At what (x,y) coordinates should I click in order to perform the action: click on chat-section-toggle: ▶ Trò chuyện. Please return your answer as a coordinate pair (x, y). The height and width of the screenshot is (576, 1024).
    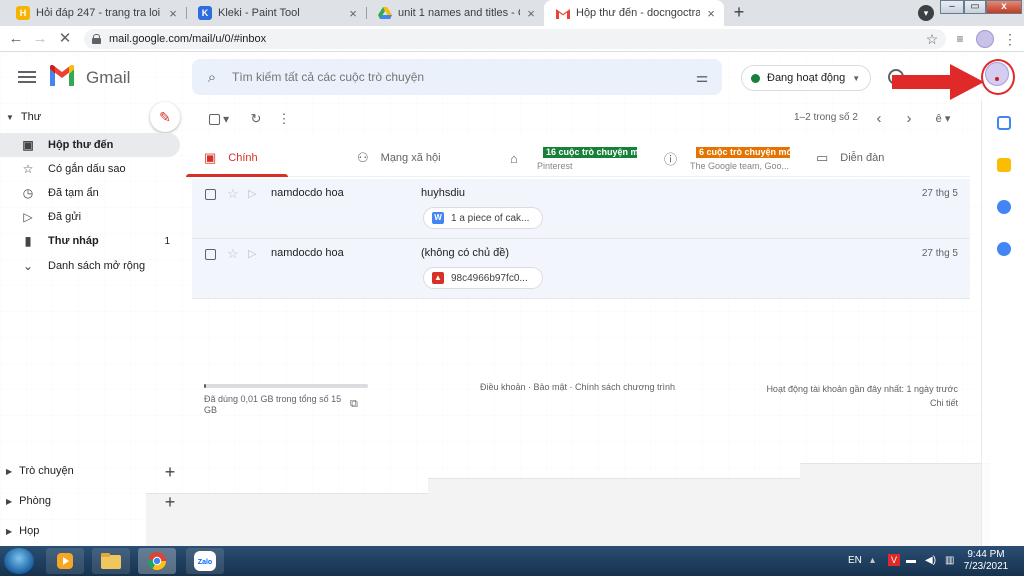
    Looking at the image, I should click on (40, 471).